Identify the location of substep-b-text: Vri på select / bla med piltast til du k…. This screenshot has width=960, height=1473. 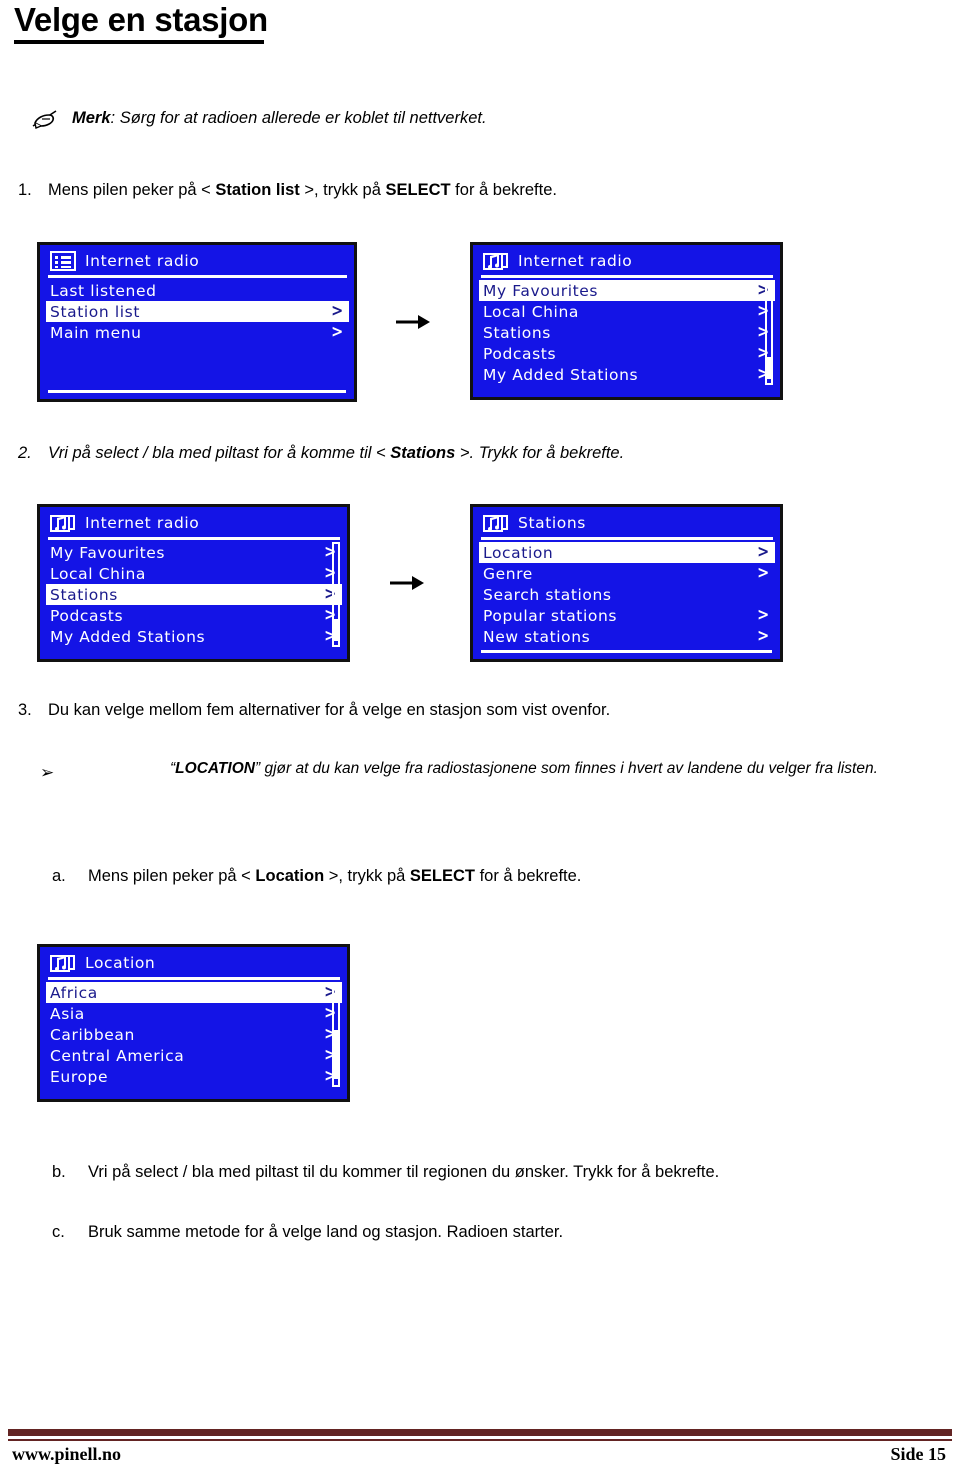
(404, 1172).